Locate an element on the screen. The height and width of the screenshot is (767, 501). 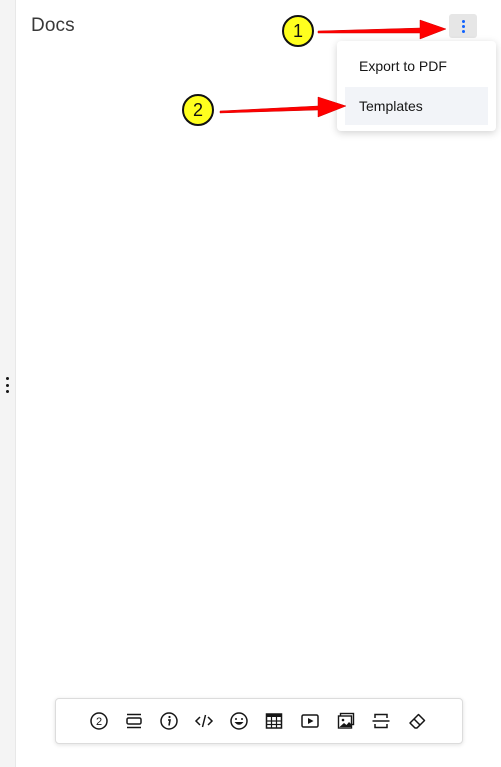
panel-title: Docs is located at coordinates (53, 25).